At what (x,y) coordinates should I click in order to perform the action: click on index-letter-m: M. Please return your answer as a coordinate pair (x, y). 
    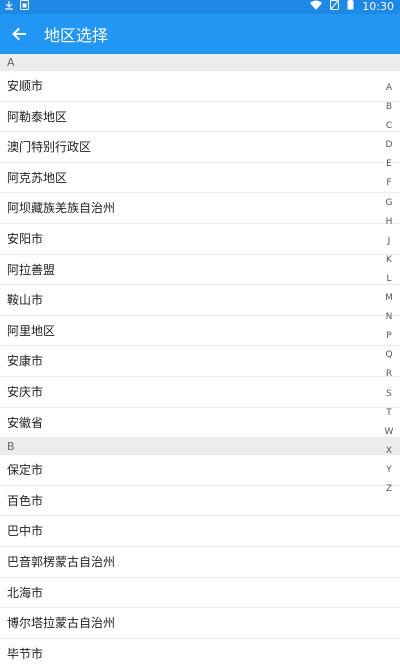
    Looking at the image, I should click on (389, 298).